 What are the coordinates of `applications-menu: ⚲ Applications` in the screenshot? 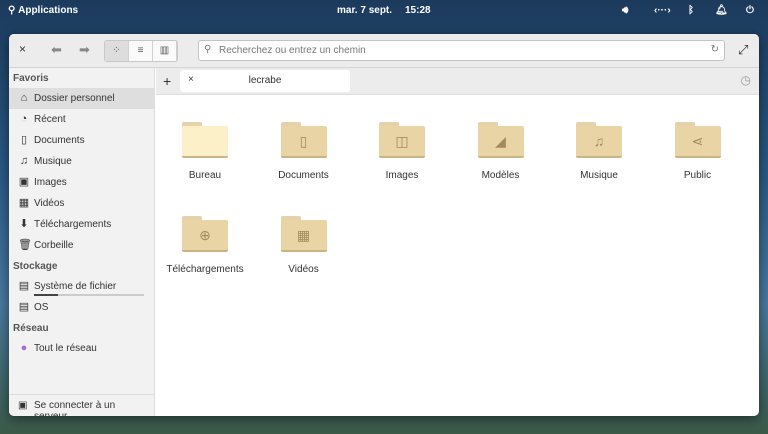 It's located at (43, 10).